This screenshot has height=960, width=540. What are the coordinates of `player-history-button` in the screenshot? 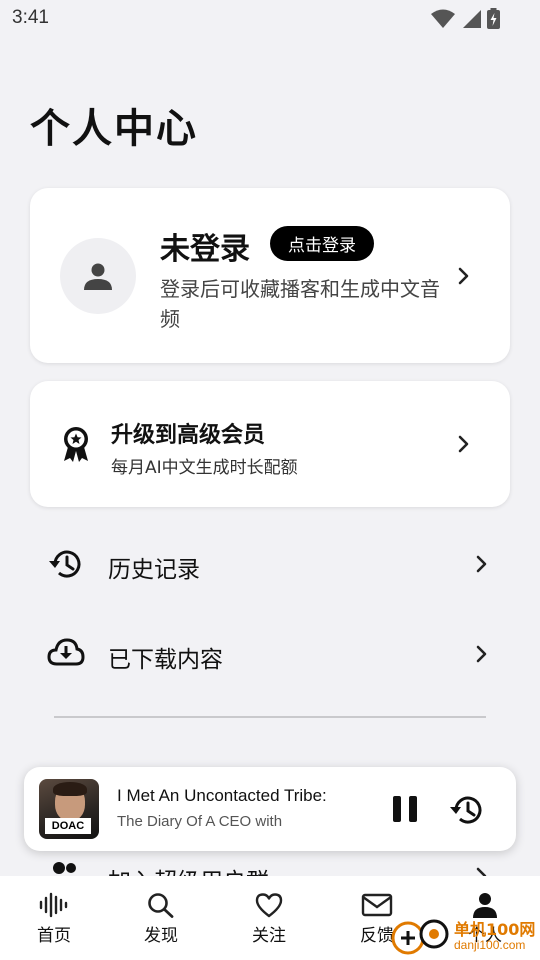 It's located at (466, 811).